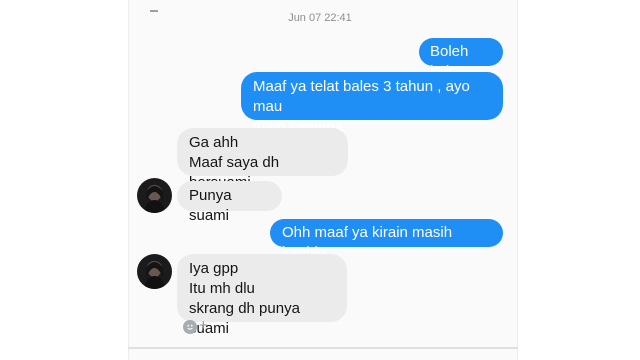 This screenshot has width=640, height=360. Describe the element at coordinates (320, 18) in the screenshot. I see `timestamp: Jun 07 22:41` at that location.